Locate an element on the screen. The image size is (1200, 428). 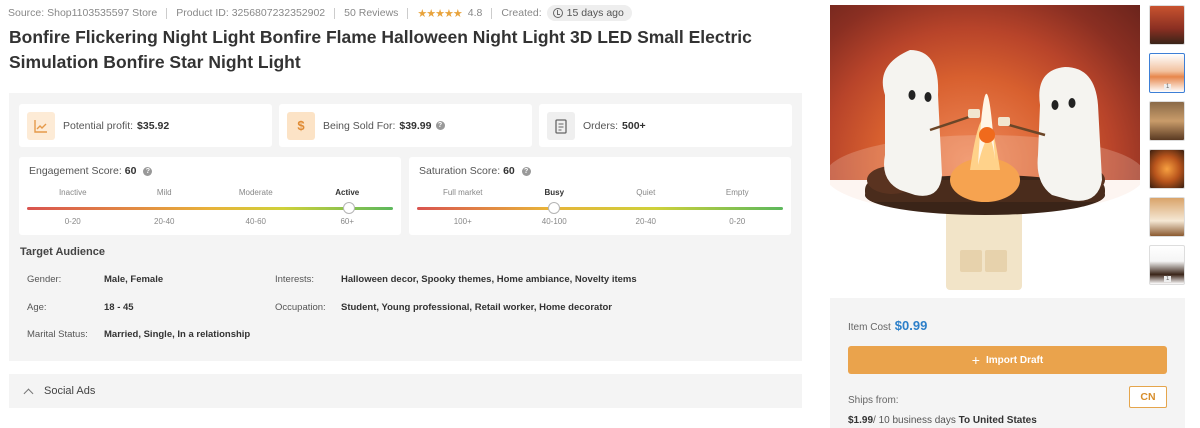
range-label: 40-100 is located at coordinates (554, 221).